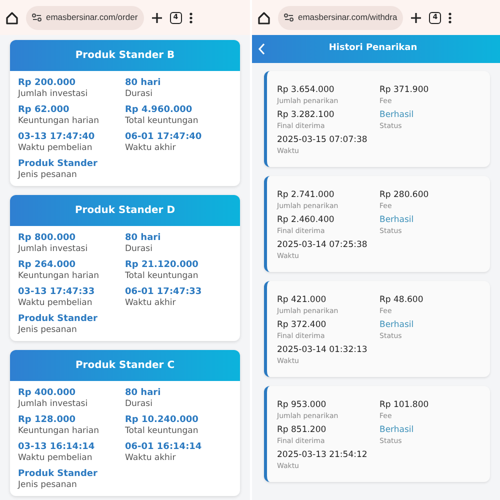  I want to click on field-value: Rp 280.600, so click(405, 195).